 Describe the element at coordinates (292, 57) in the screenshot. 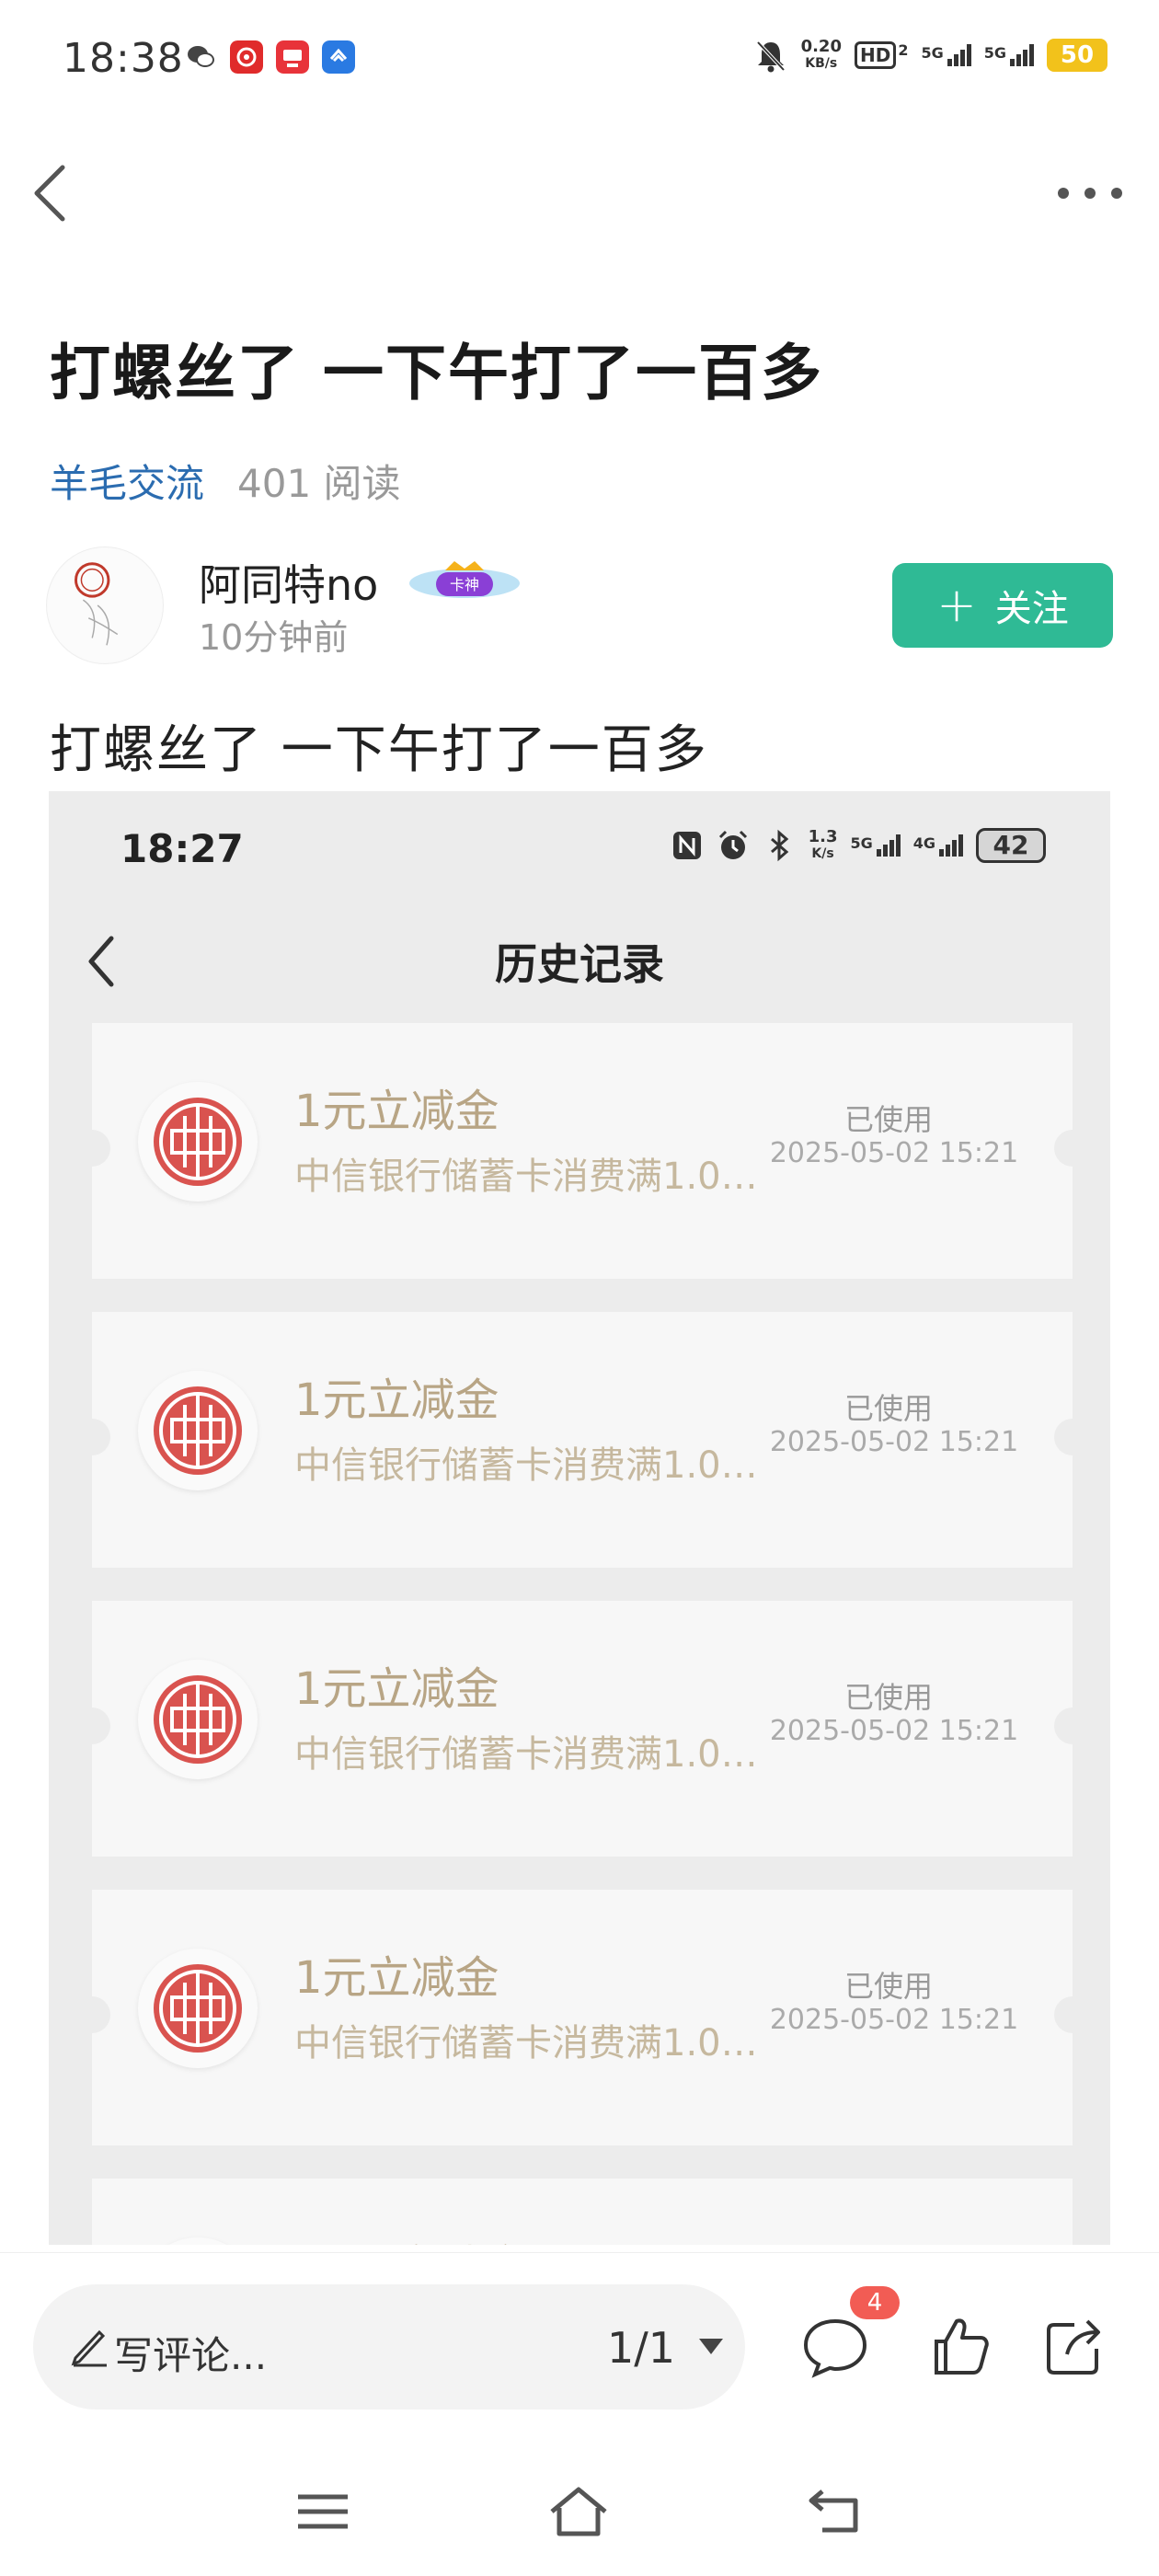

I see `reading-app-icon` at that location.